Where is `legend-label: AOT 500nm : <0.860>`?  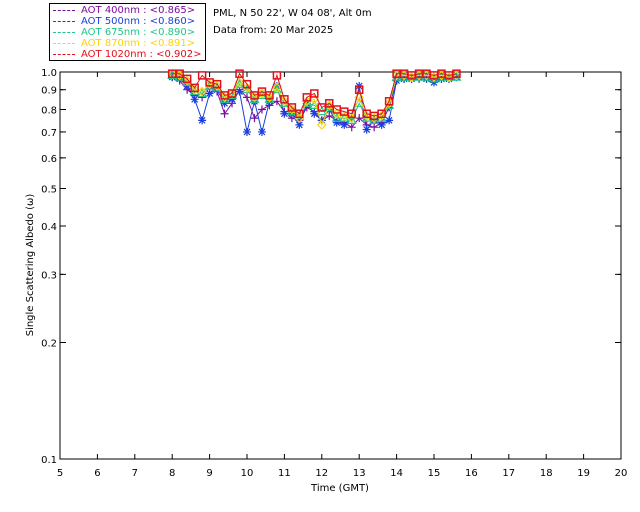 legend-label: AOT 500nm : <0.860> is located at coordinates (138, 21).